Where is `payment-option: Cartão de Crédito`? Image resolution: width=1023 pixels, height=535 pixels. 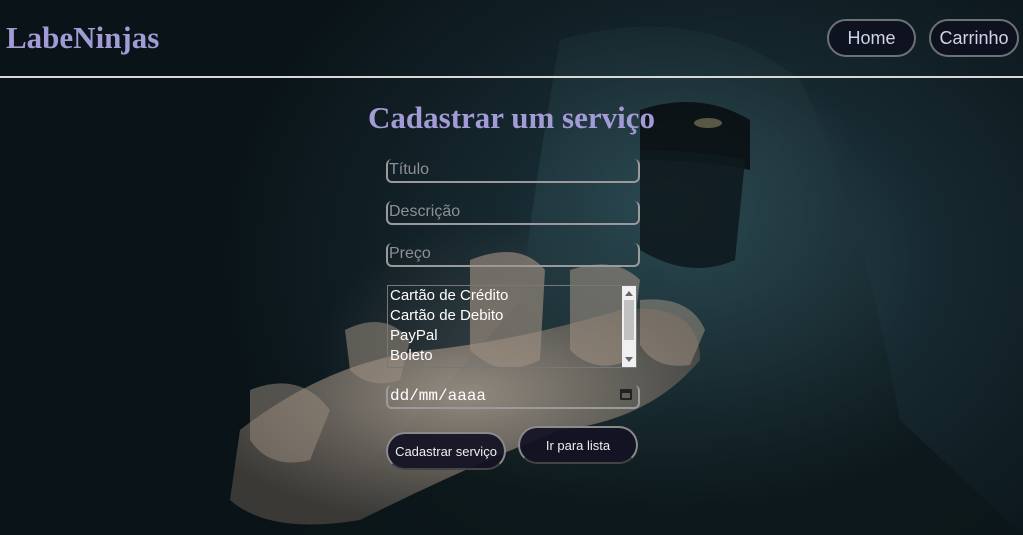
payment-option: Cartão de Crédito is located at coordinates (512, 296).